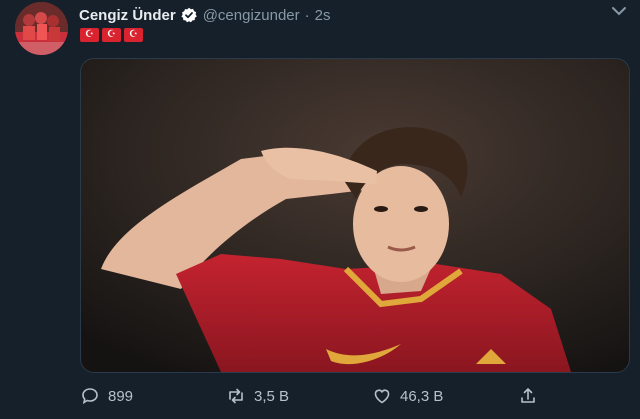 Image resolution: width=640 pixels, height=419 pixels. What do you see at coordinates (354, 398) in the screenshot?
I see `tweet-actions: 899 3,5 B 46,3 B` at bounding box center [354, 398].